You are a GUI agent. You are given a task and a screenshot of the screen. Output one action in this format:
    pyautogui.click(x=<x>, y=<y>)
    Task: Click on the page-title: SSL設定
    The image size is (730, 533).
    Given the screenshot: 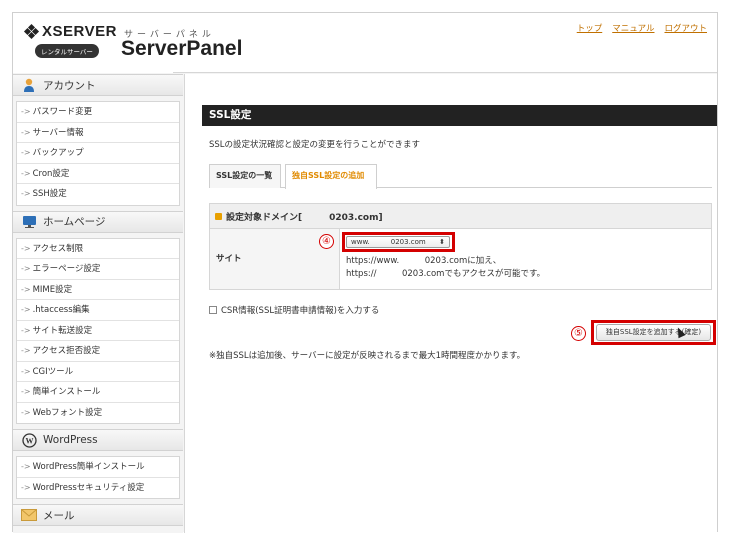 What is the action you would take?
    pyautogui.click(x=459, y=115)
    